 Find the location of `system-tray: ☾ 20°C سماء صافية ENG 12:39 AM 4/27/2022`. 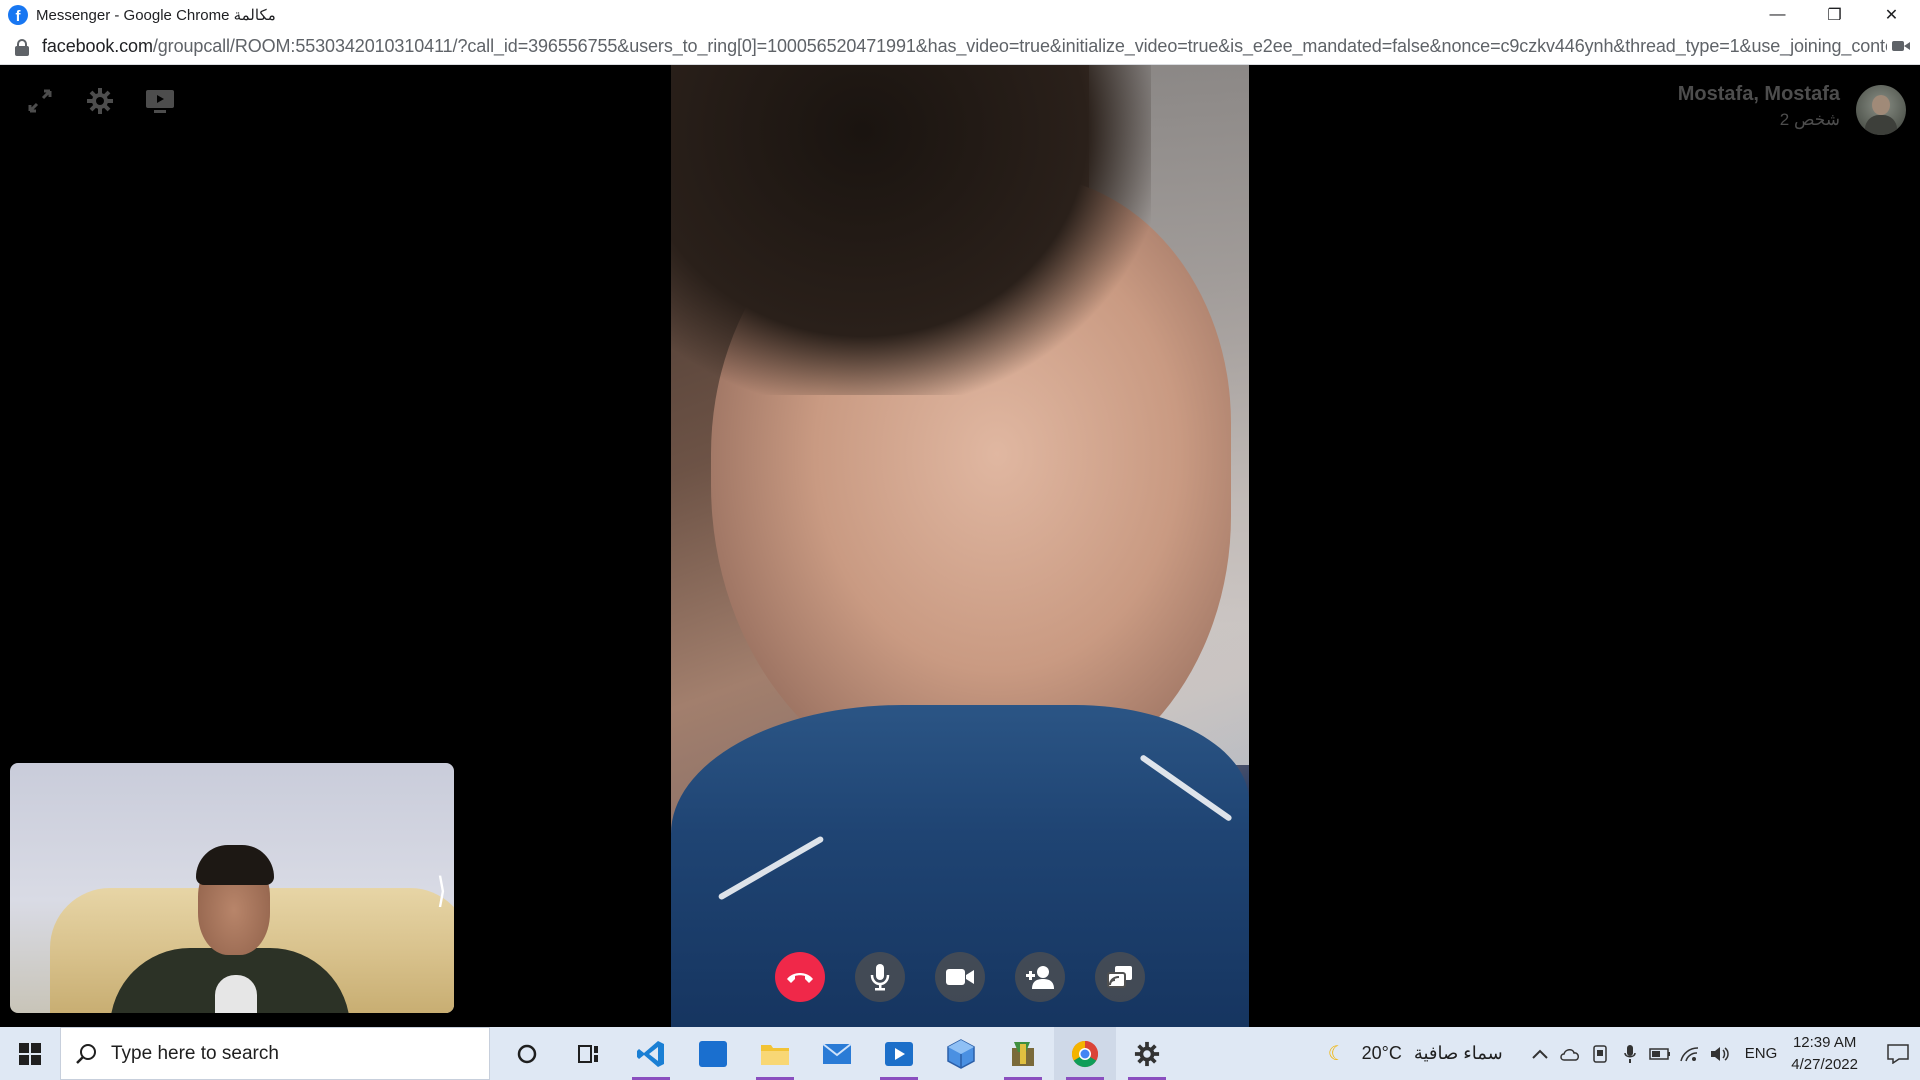

system-tray: ☾ 20°C سماء صافية ENG 12:39 AM 4/27/2022 is located at coordinates (1624, 1053).